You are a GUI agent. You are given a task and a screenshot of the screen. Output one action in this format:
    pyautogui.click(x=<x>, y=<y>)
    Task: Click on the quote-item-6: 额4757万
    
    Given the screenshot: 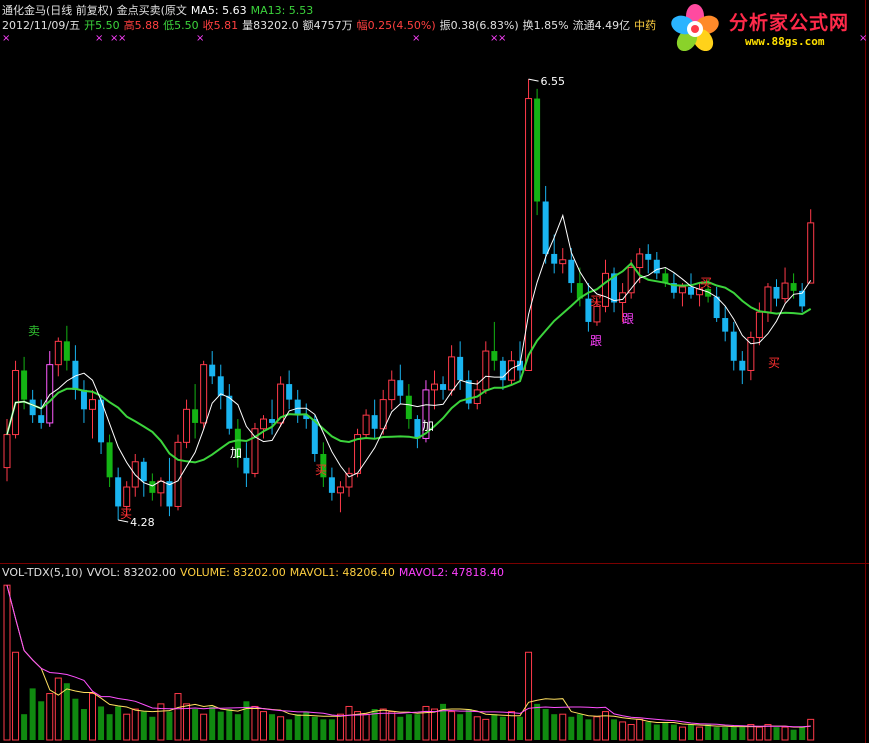 What is the action you would take?
    pyautogui.click(x=327, y=25)
    